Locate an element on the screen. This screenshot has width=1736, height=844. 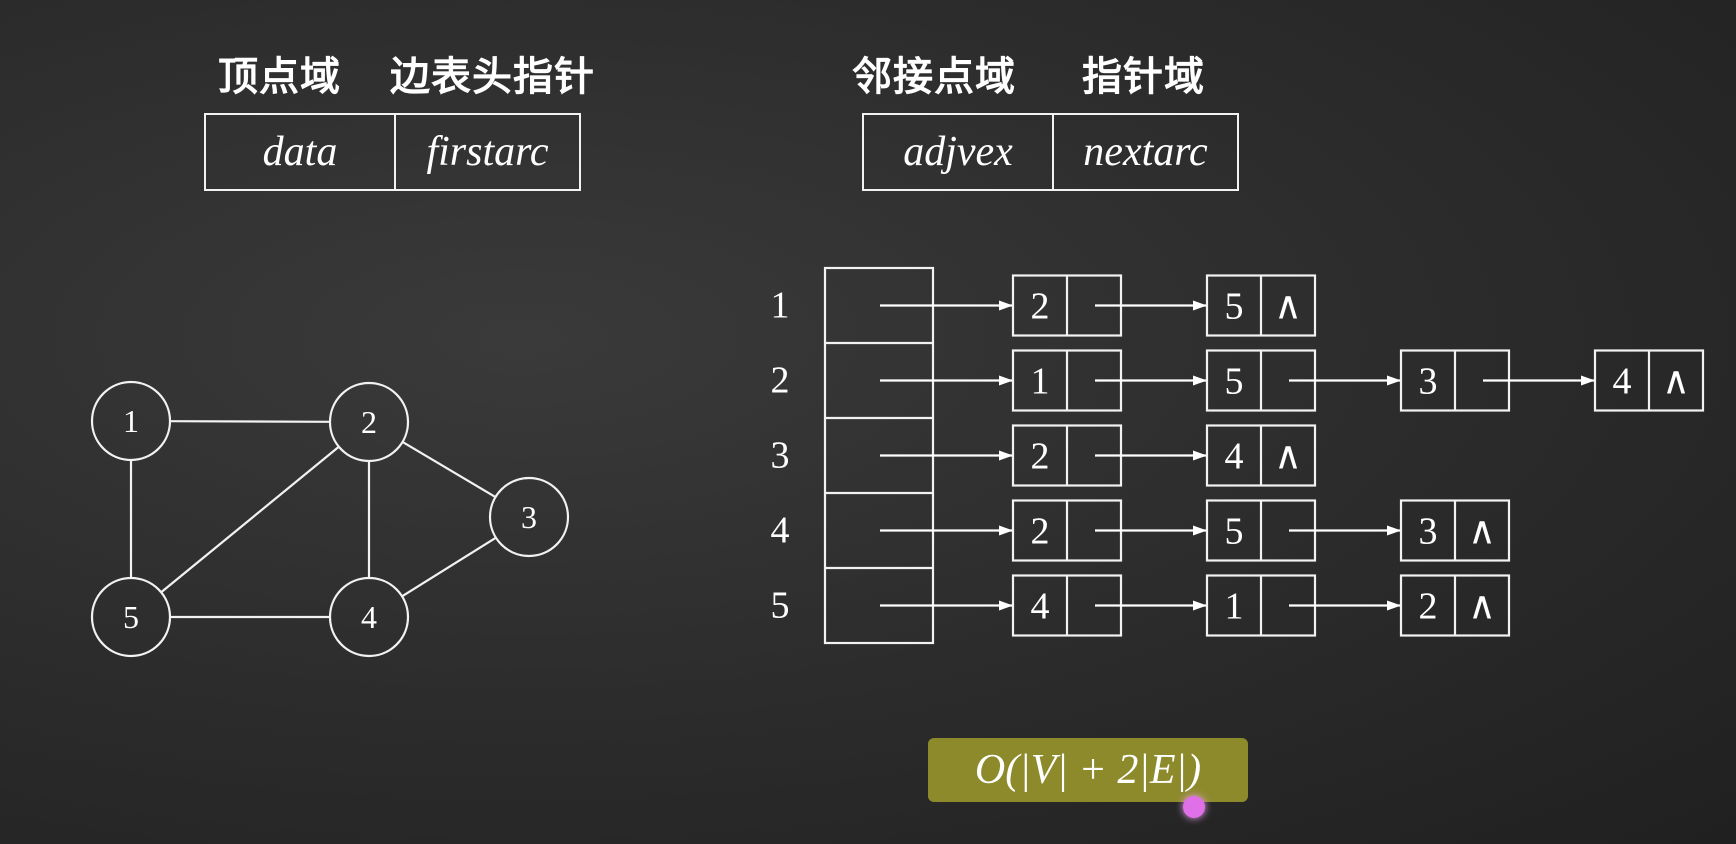
vertex-3-label: 3 is located at coordinates (529, 517).